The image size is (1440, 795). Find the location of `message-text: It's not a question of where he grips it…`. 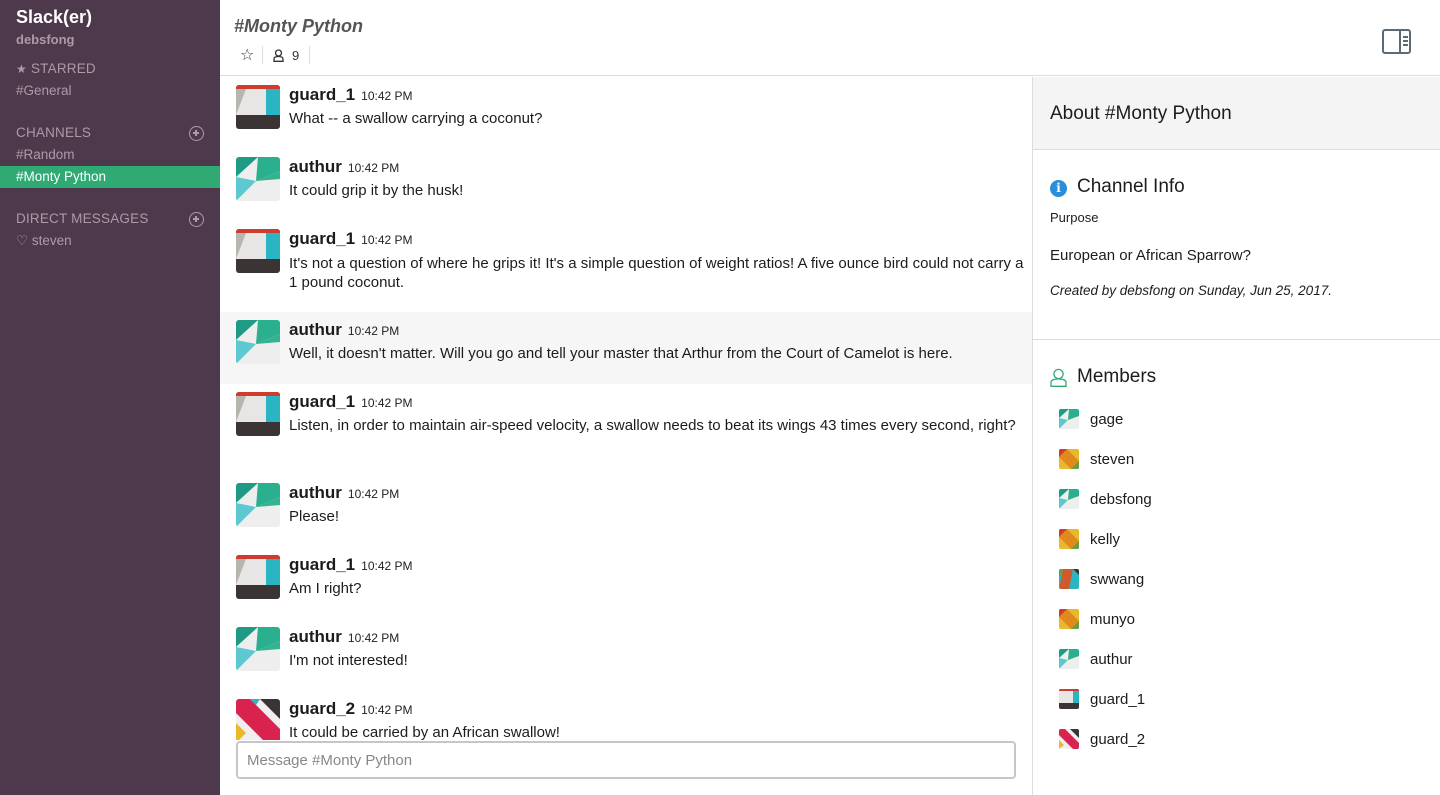

message-text: It's not a question of where he grips it… is located at coordinates (656, 273).